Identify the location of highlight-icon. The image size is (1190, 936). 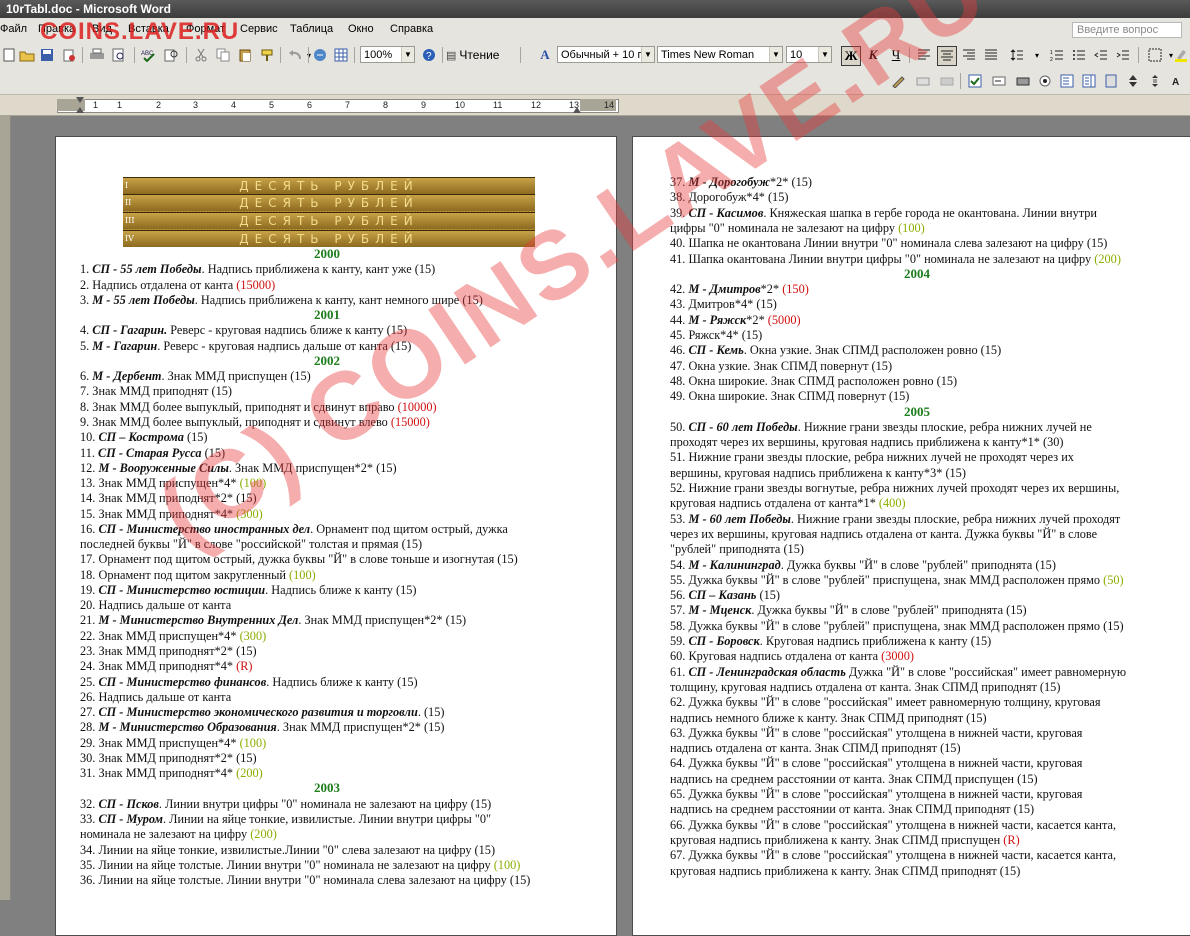
(1181, 55).